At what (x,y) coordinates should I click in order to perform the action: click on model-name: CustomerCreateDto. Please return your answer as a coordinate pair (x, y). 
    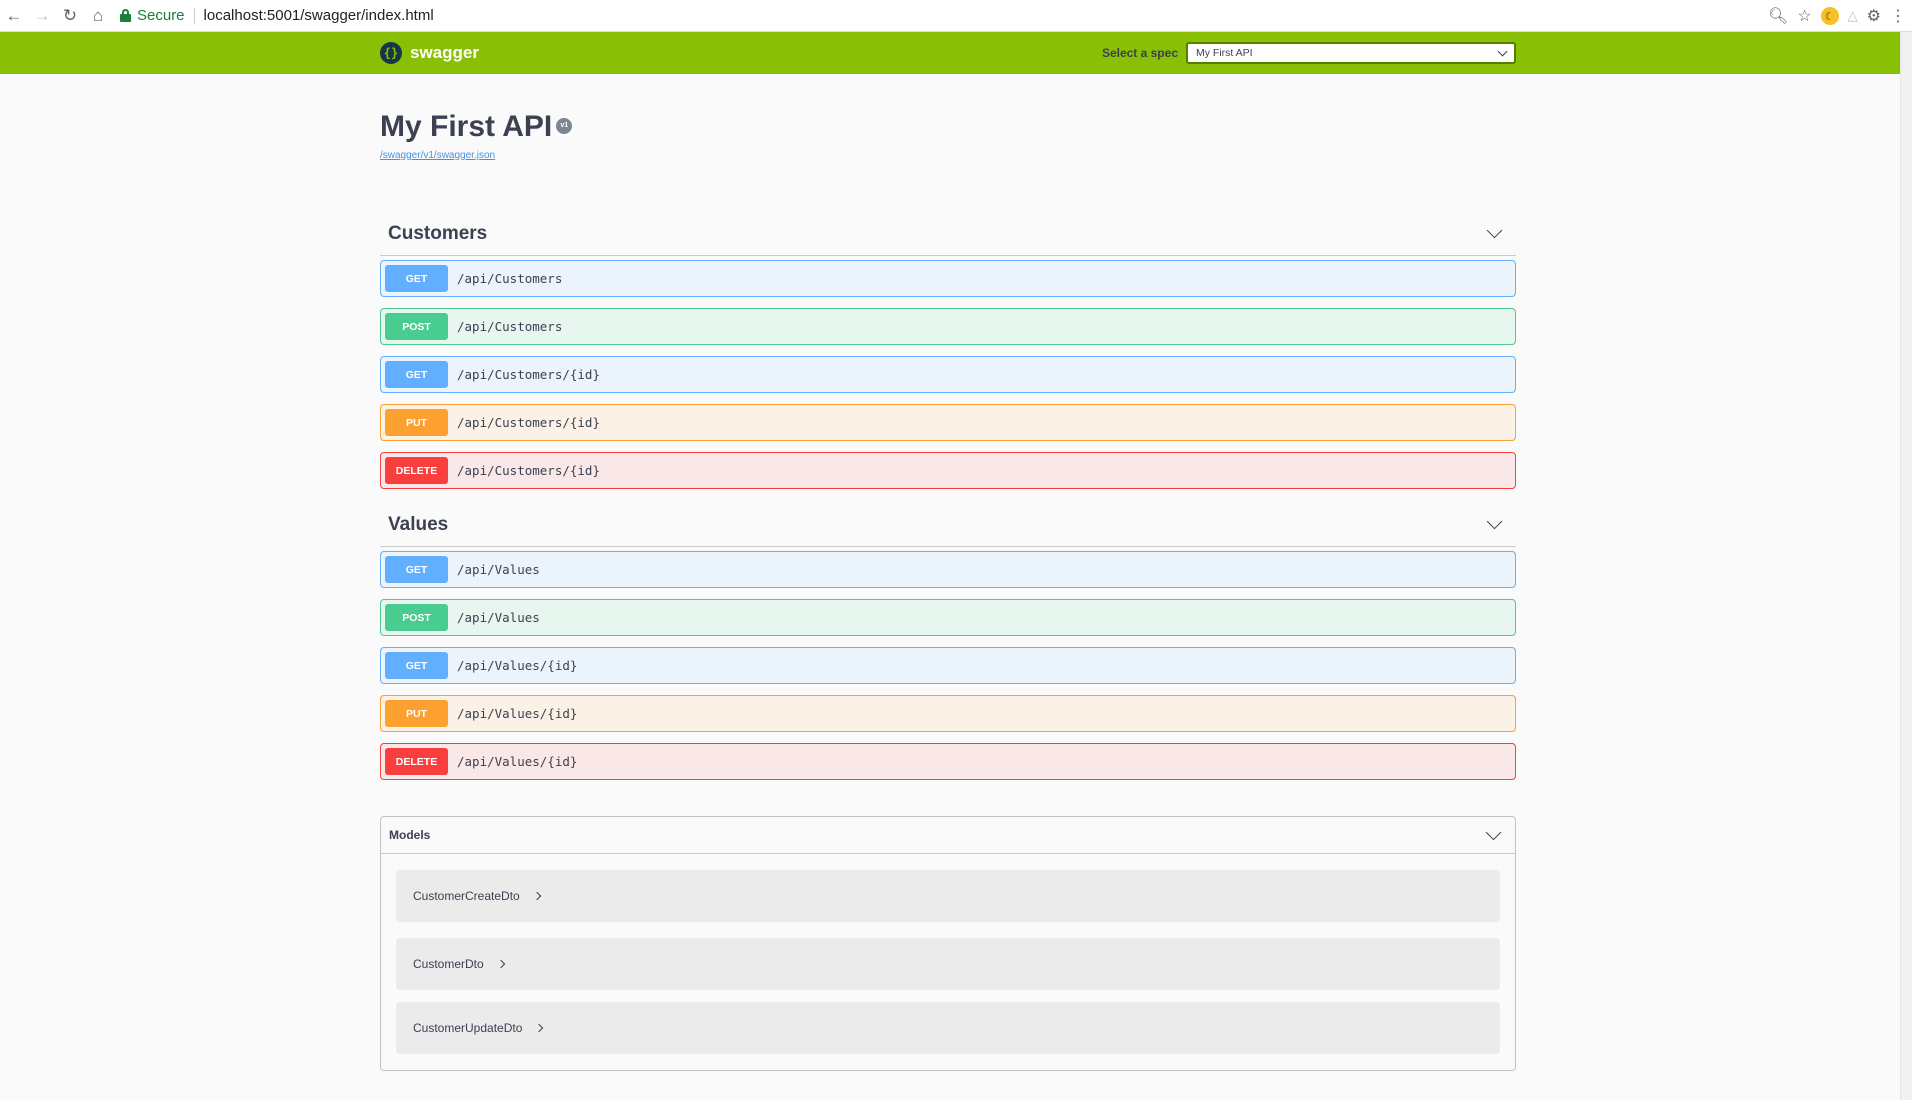
    Looking at the image, I should click on (466, 896).